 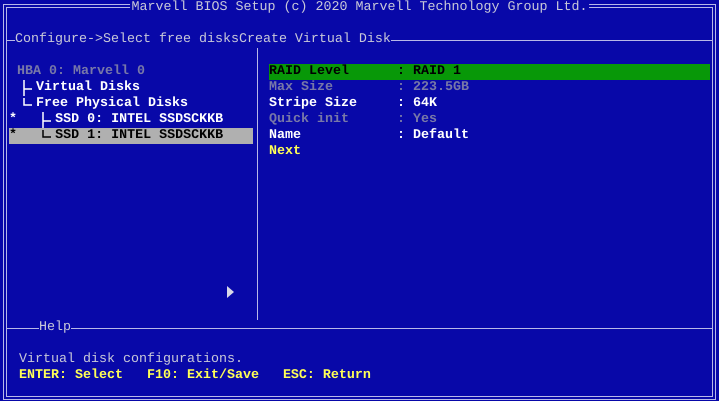 What do you see at coordinates (231, 292) in the screenshot?
I see `arrow-right-icon` at bounding box center [231, 292].